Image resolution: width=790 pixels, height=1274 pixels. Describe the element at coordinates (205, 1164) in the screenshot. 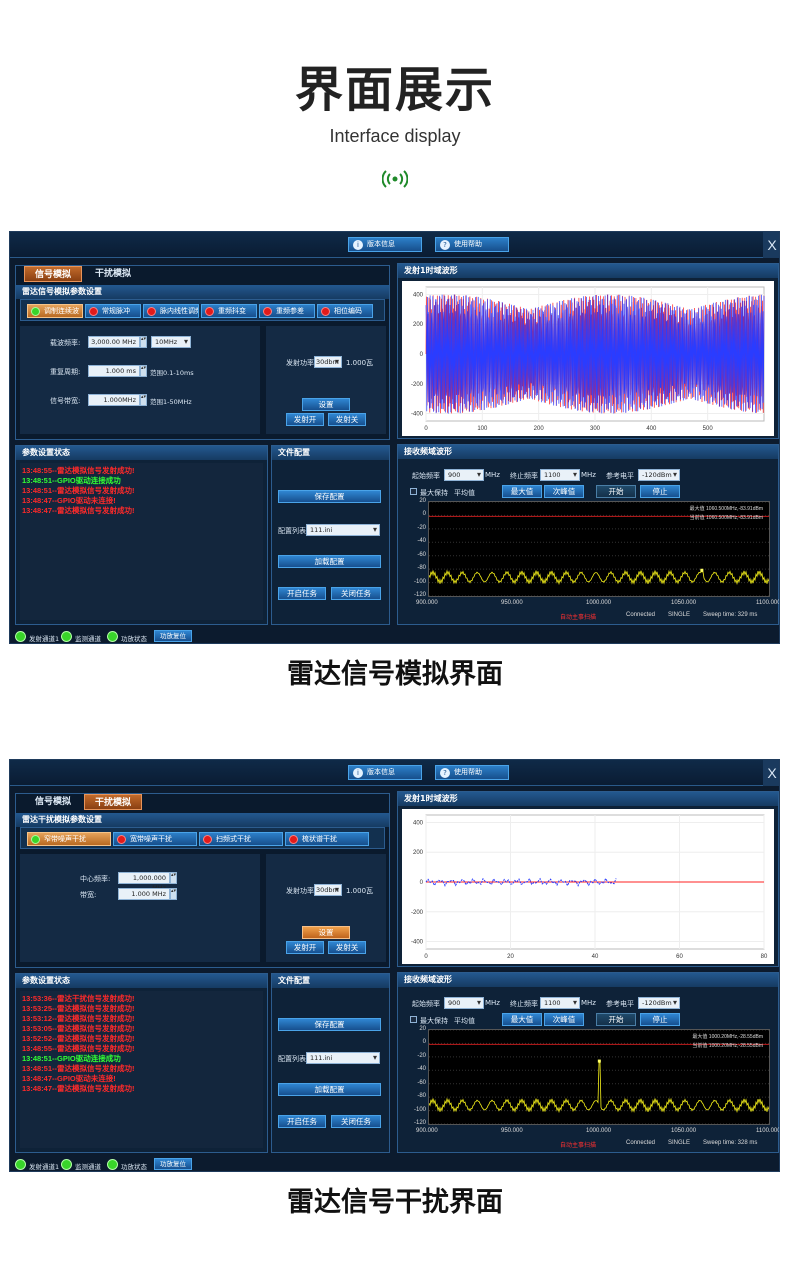

I see `status-bar: 发射通道1 监测通道 功放状态 功放复位` at that location.